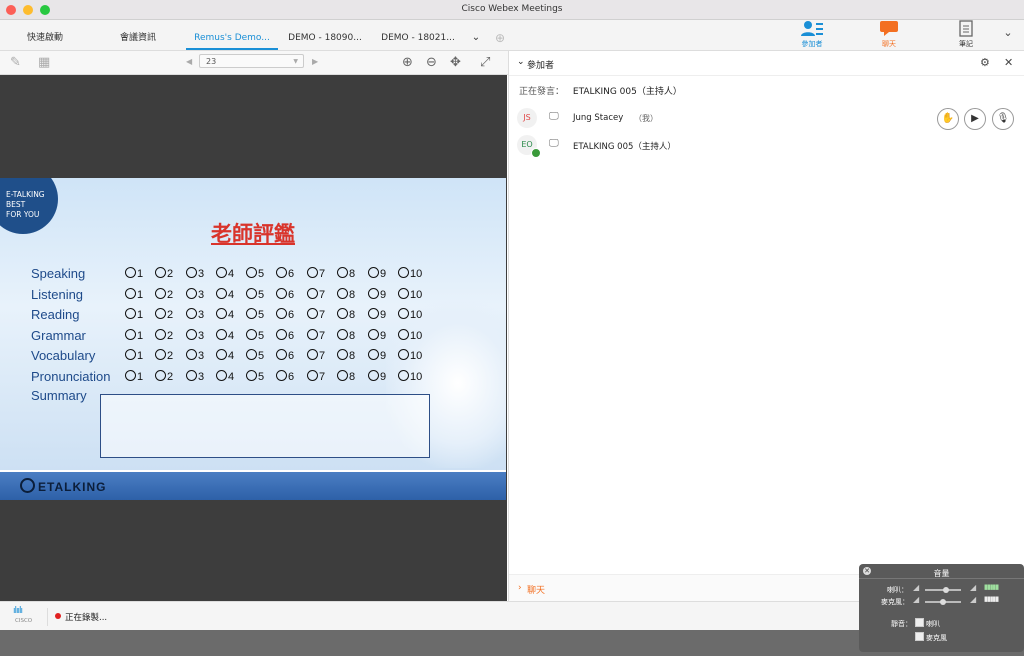 The width and height of the screenshot is (1024, 656). Describe the element at coordinates (1008, 32) in the screenshot. I see `more-options-chevron-icon: ⌄` at that location.